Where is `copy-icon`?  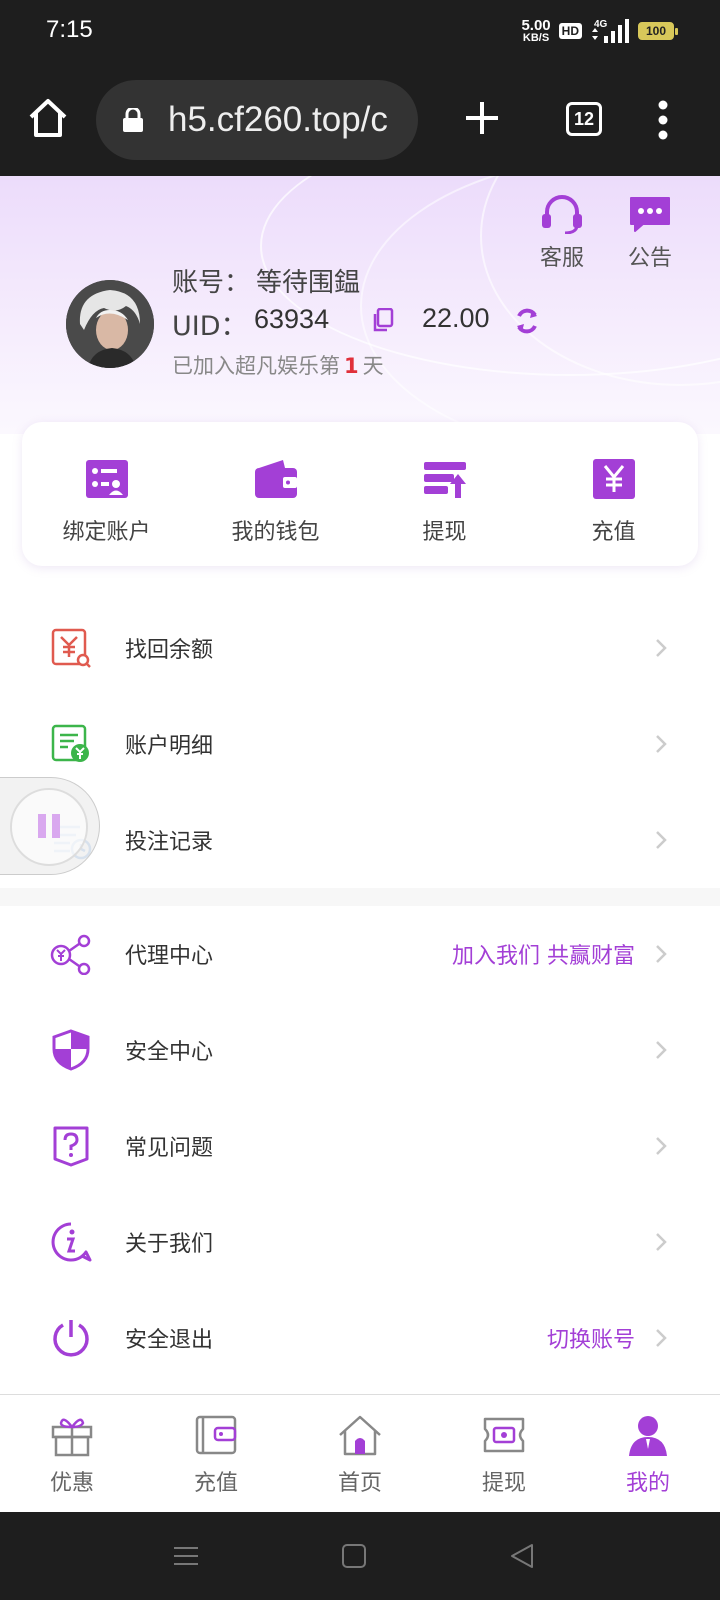
copy-icon is located at coordinates (383, 320).